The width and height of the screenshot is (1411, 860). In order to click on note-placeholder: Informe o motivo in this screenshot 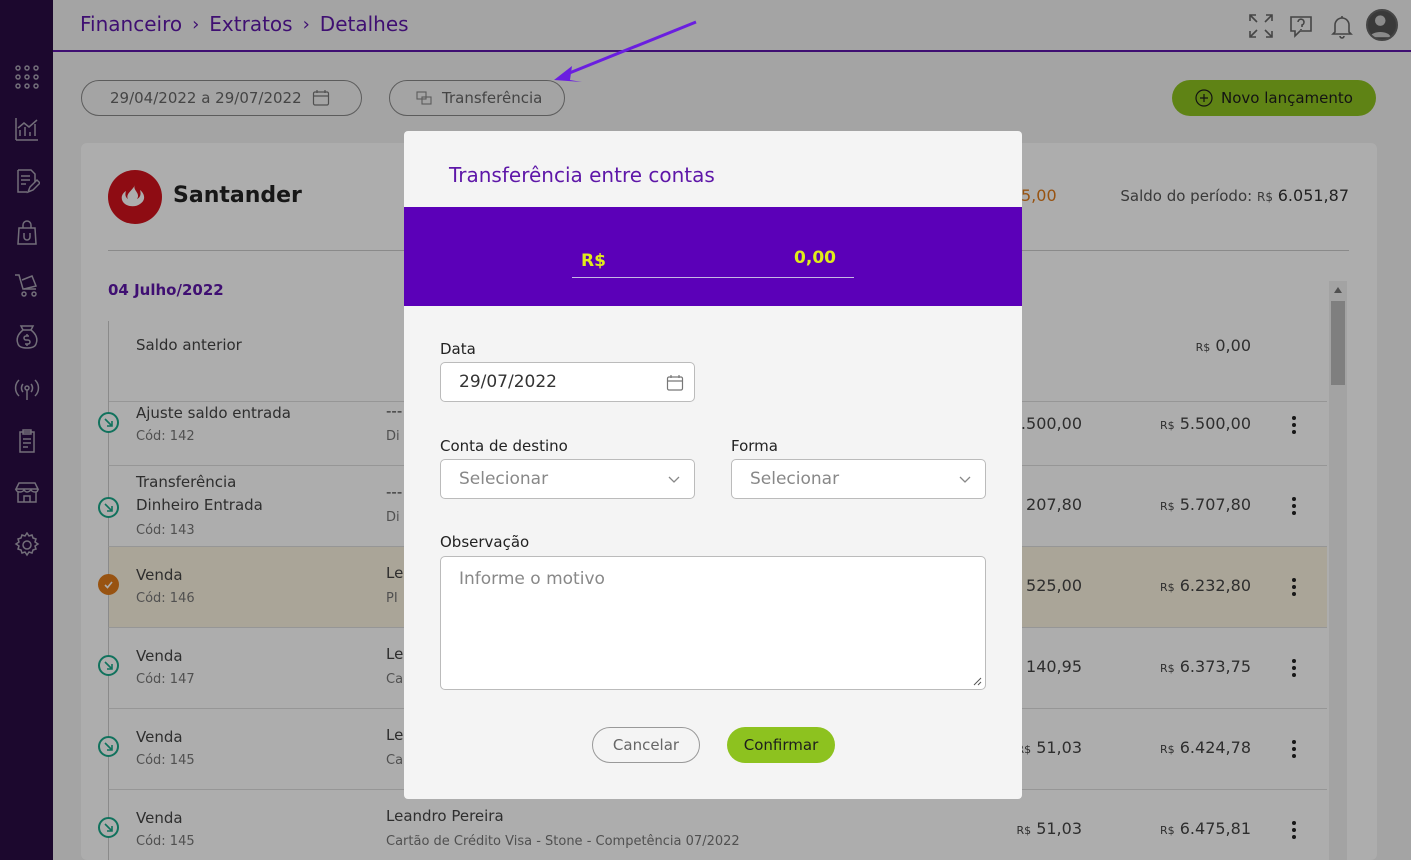, I will do `click(532, 579)`.